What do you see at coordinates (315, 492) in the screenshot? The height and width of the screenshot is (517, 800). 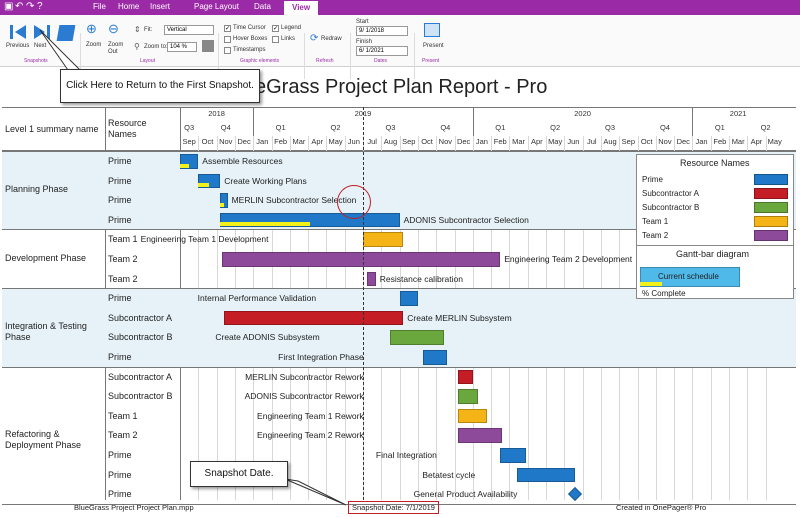 I see `callout-pointer-snapshot-date` at bounding box center [315, 492].